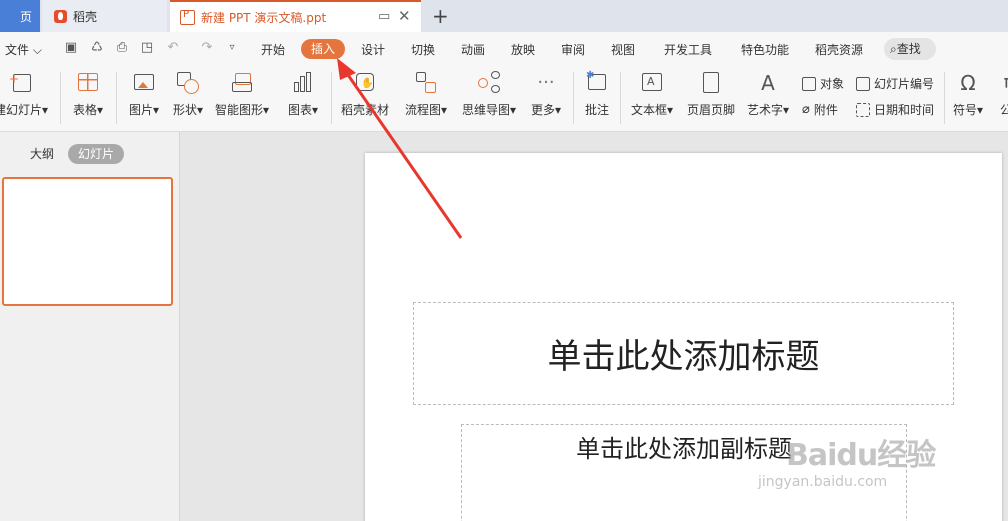  I want to click on menu-start: 开始, so click(273, 49).